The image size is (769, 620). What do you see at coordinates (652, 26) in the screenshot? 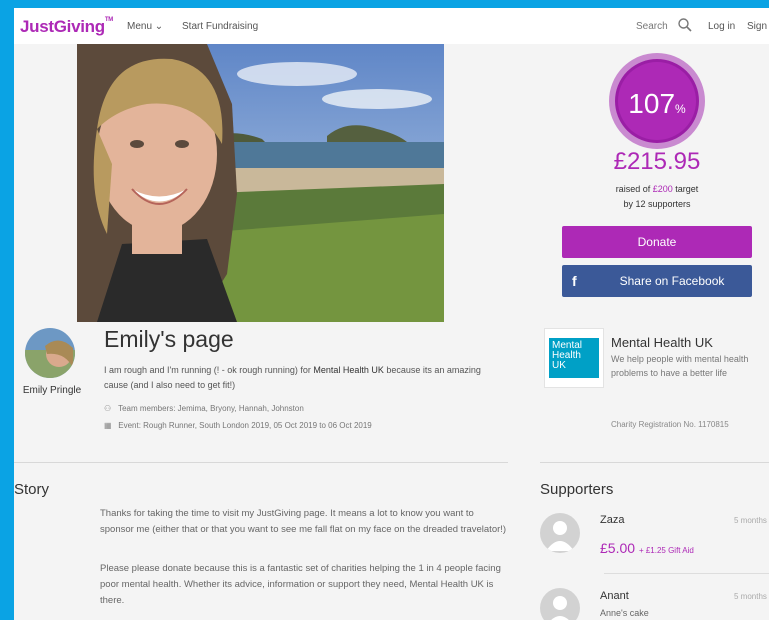
I see `search-link: Search` at bounding box center [652, 26].